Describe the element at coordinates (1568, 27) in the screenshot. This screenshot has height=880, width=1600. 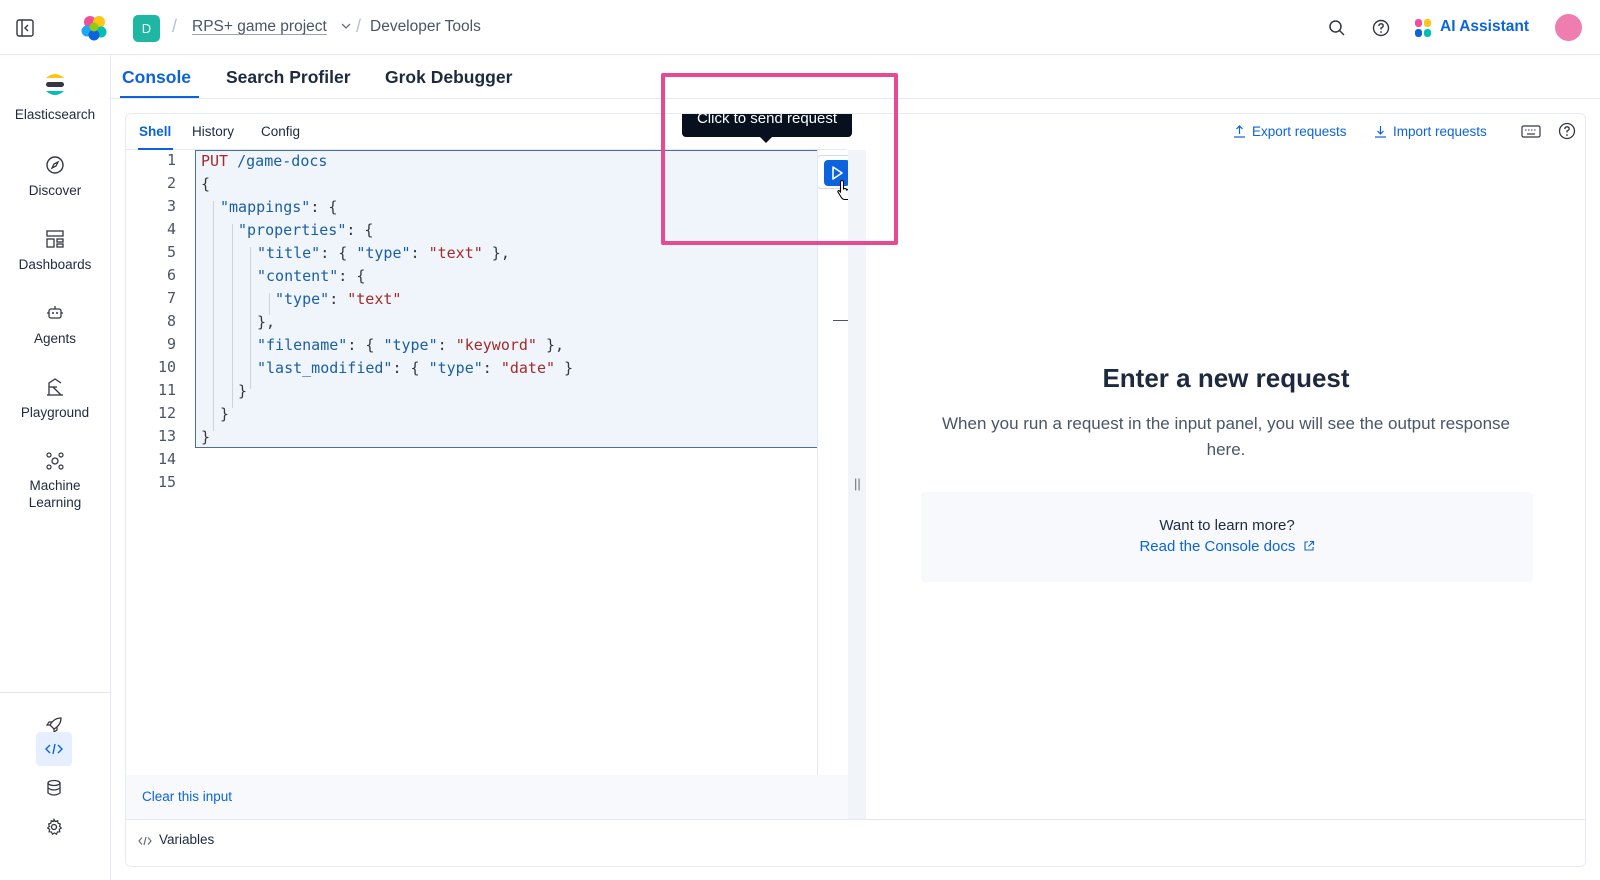
I see `user-avatar` at that location.